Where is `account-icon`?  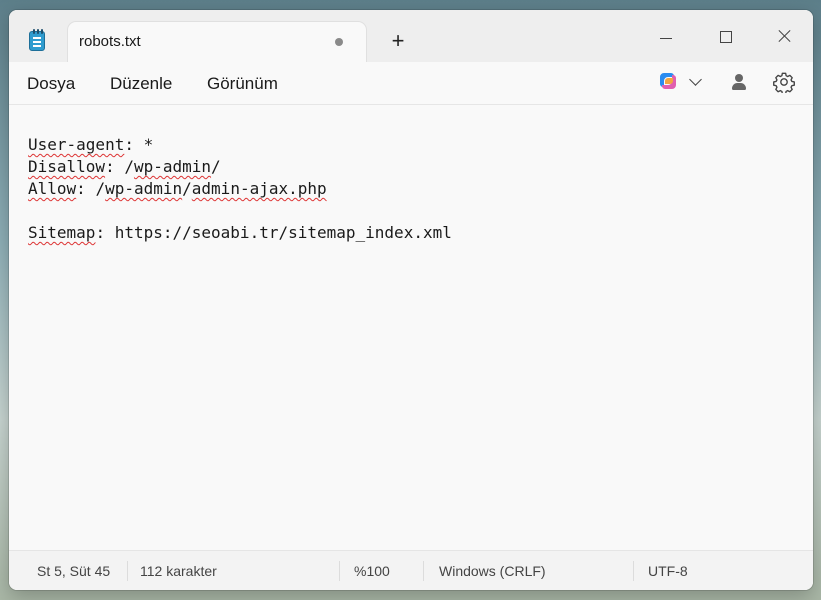 account-icon is located at coordinates (739, 82).